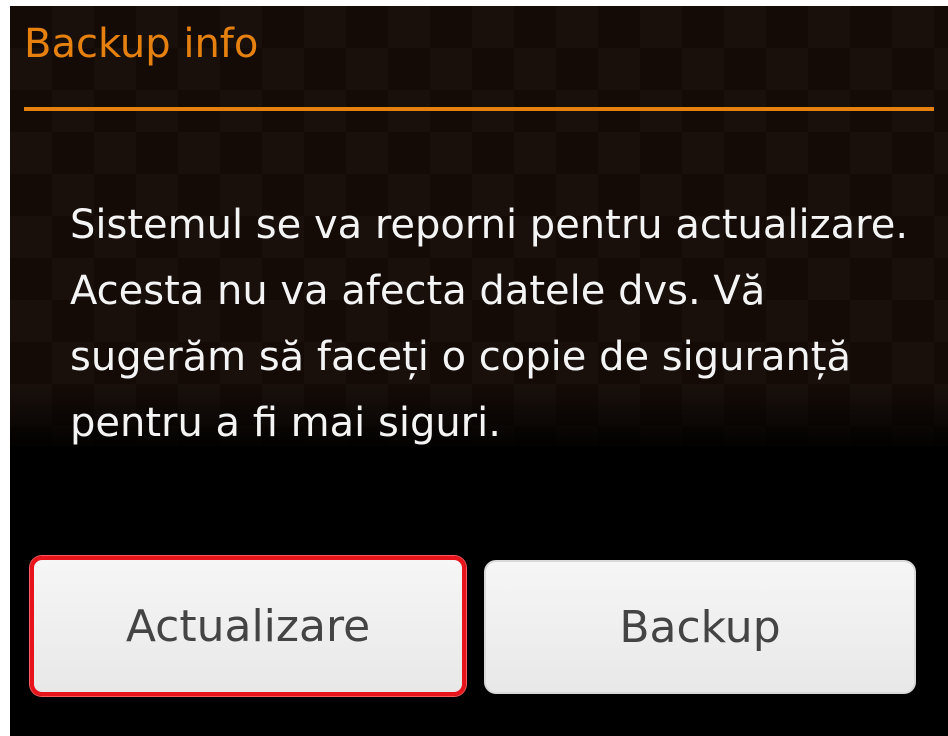 This screenshot has height=736, width=948. What do you see at coordinates (141, 44) in the screenshot?
I see `dialog-title: Backup info` at bounding box center [141, 44].